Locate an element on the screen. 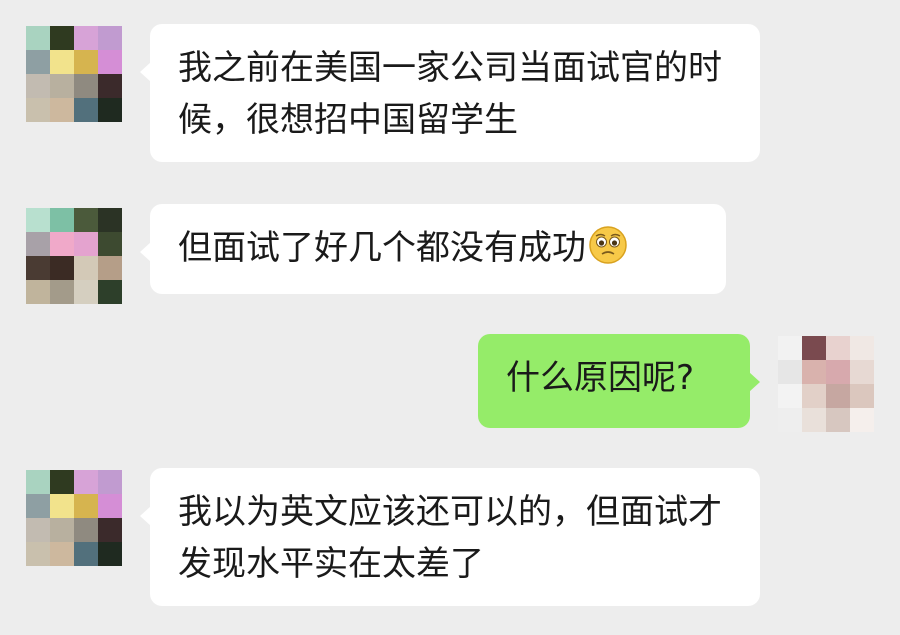 This screenshot has width=900, height=635. message-bubble: 什么原因呢? is located at coordinates (619, 381).